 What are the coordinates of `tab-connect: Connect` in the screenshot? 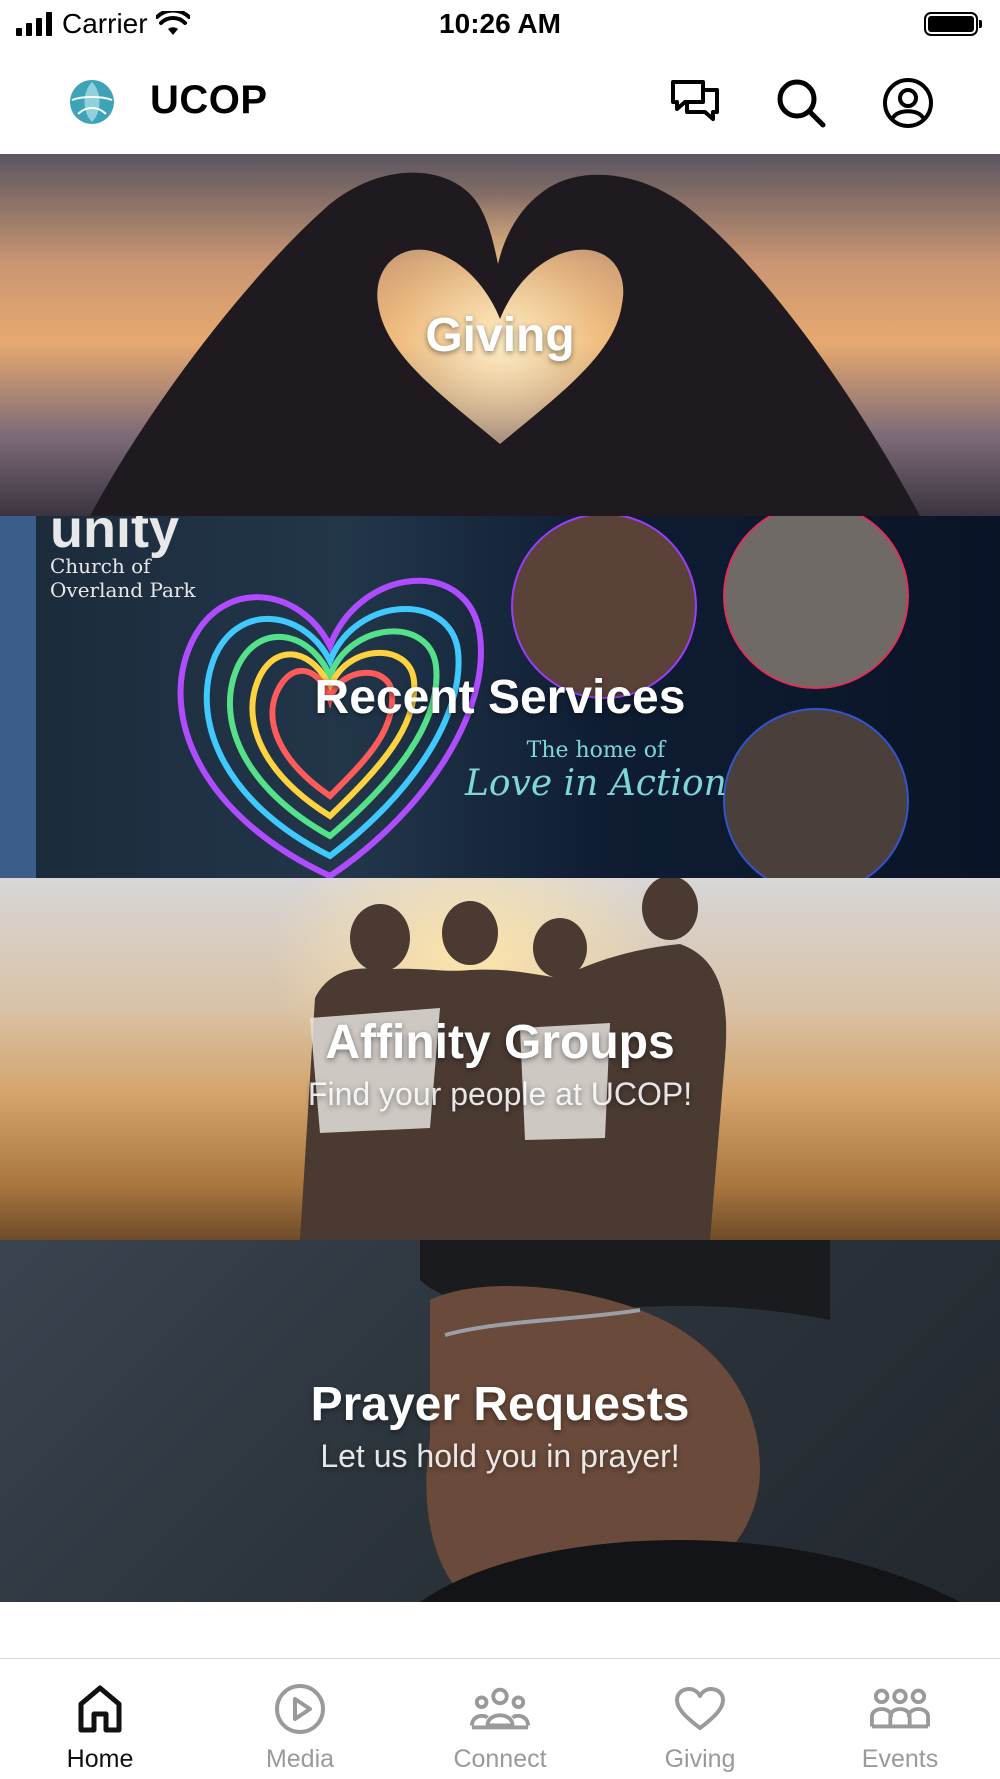 It's located at (500, 1719).